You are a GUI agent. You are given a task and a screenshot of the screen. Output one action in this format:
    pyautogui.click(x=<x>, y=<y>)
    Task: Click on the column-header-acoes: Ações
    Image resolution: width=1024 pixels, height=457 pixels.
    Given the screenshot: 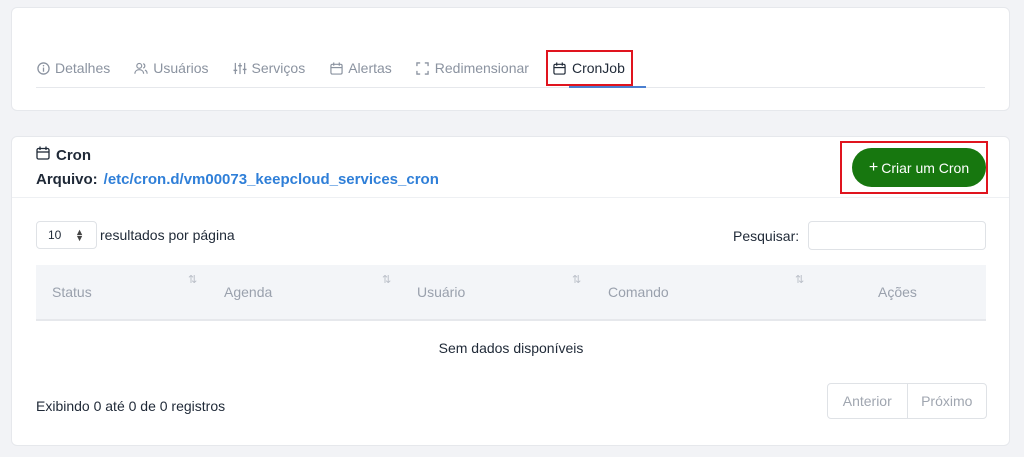 What is the action you would take?
    pyautogui.click(x=897, y=292)
    